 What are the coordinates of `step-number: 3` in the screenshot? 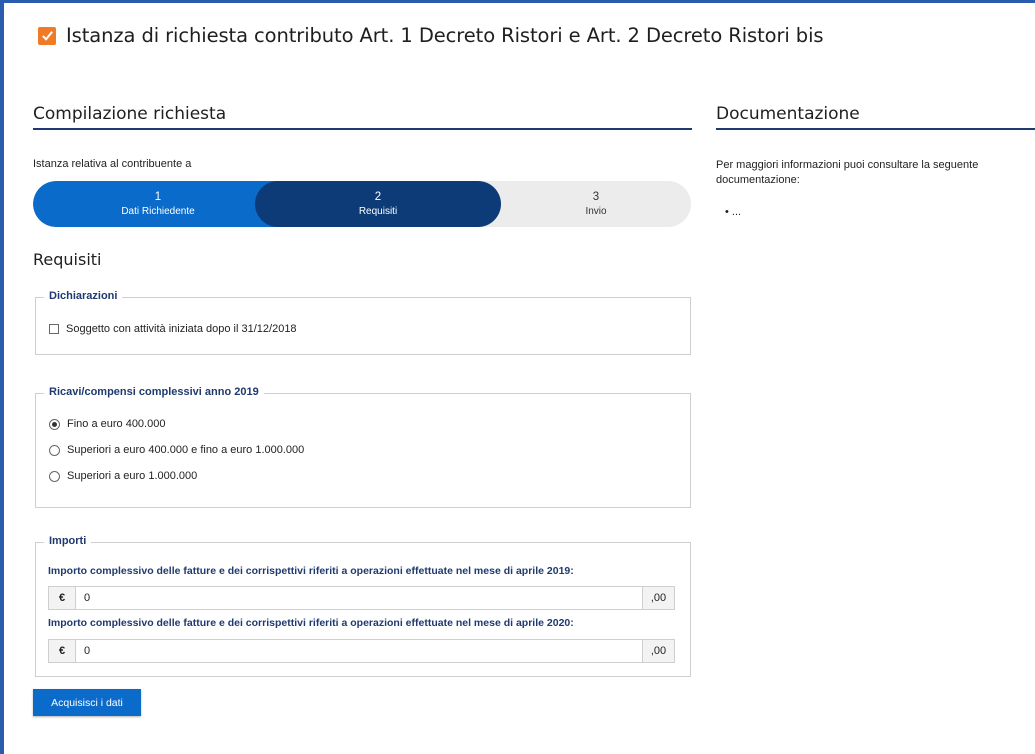 It's located at (596, 197).